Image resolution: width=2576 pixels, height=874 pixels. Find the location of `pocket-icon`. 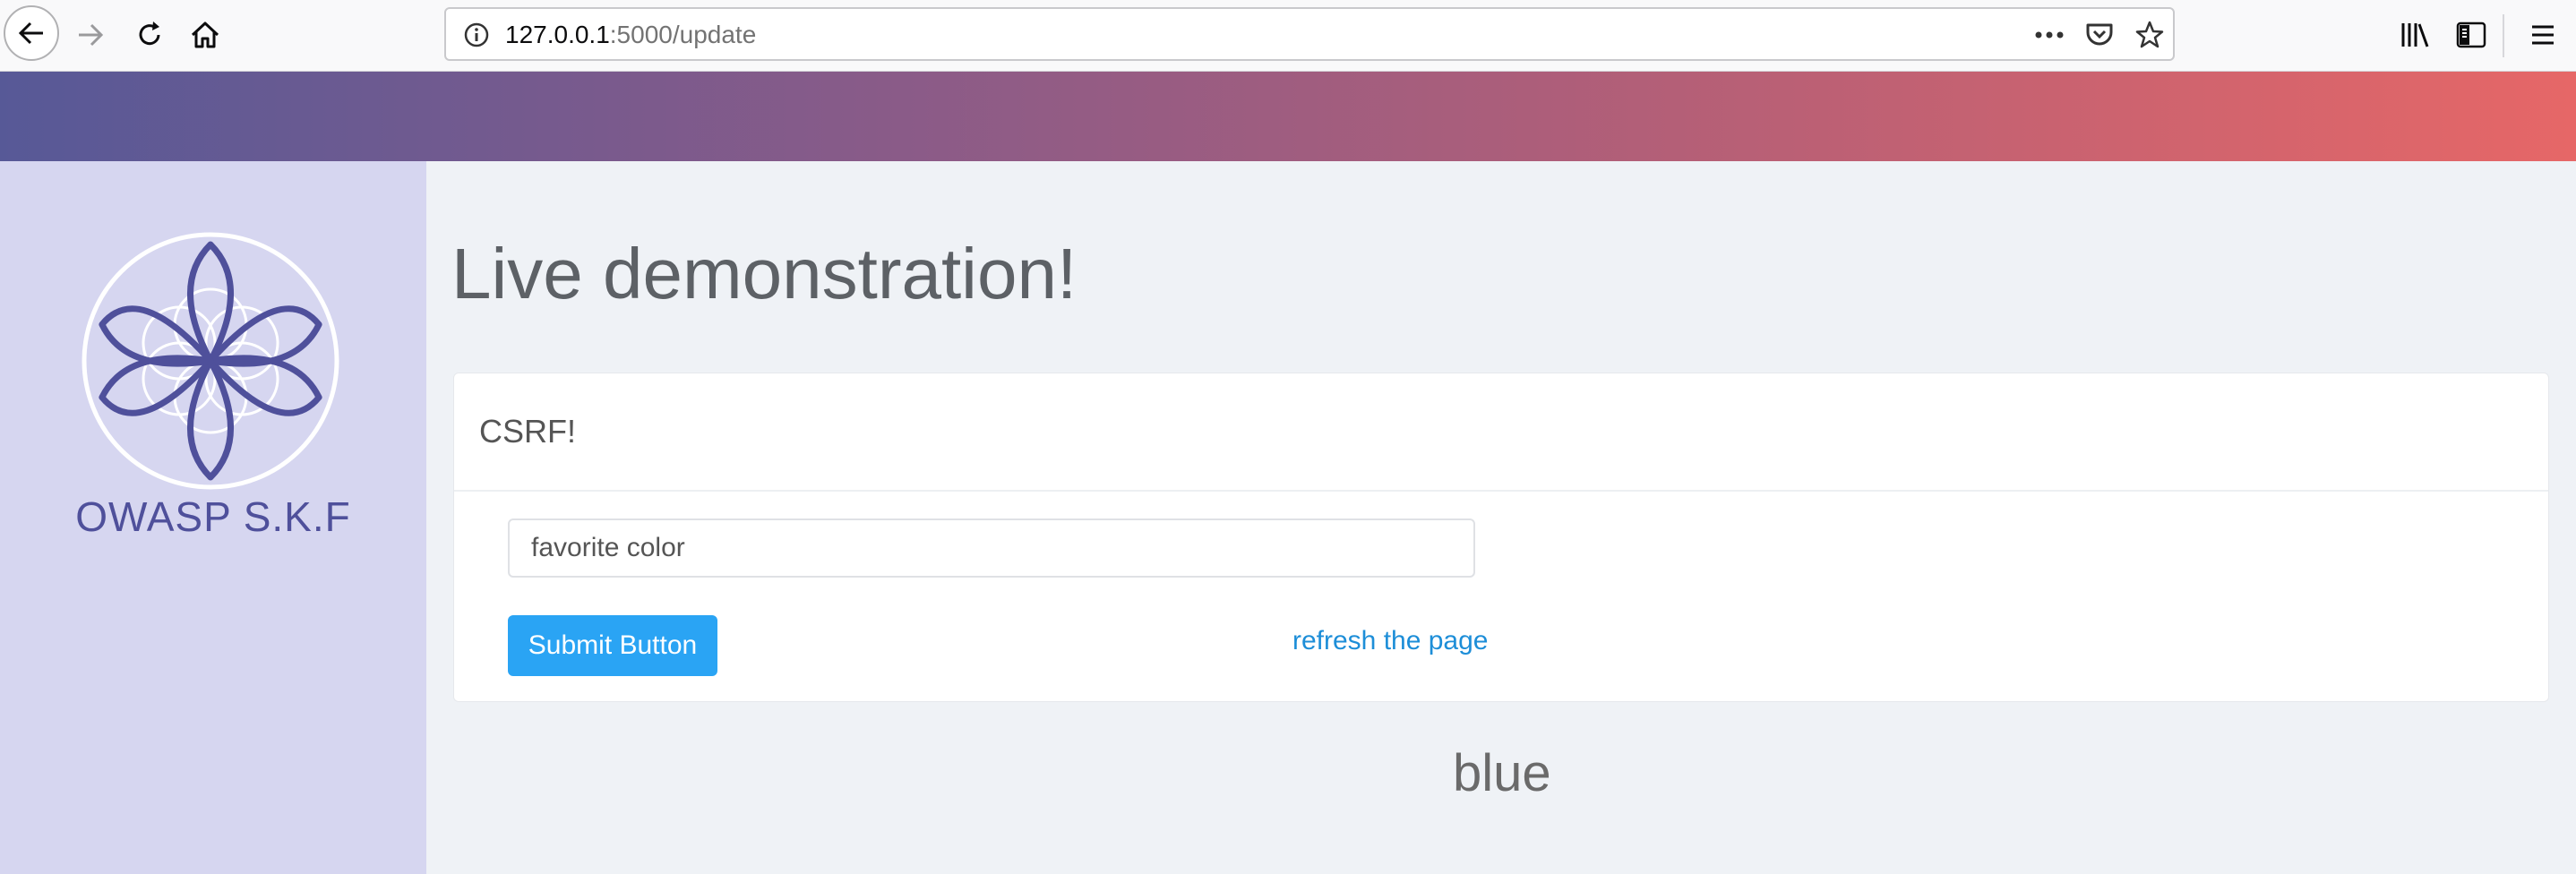

pocket-icon is located at coordinates (2099, 35).